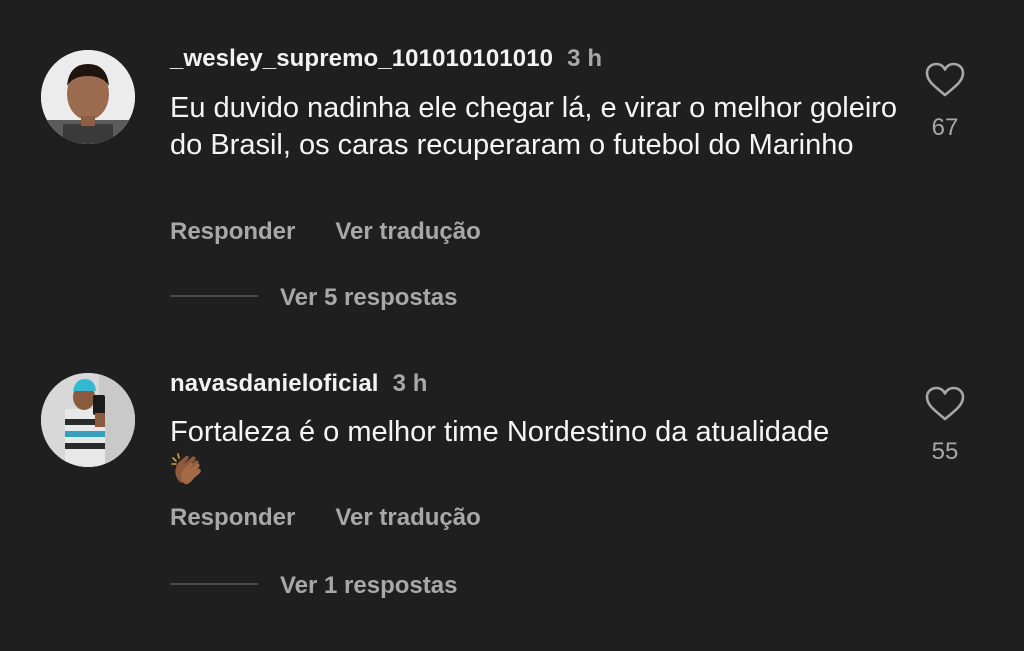 The image size is (1024, 651). I want to click on comment-header: _wesley_supremo_101010101010 3 h, so click(386, 59).